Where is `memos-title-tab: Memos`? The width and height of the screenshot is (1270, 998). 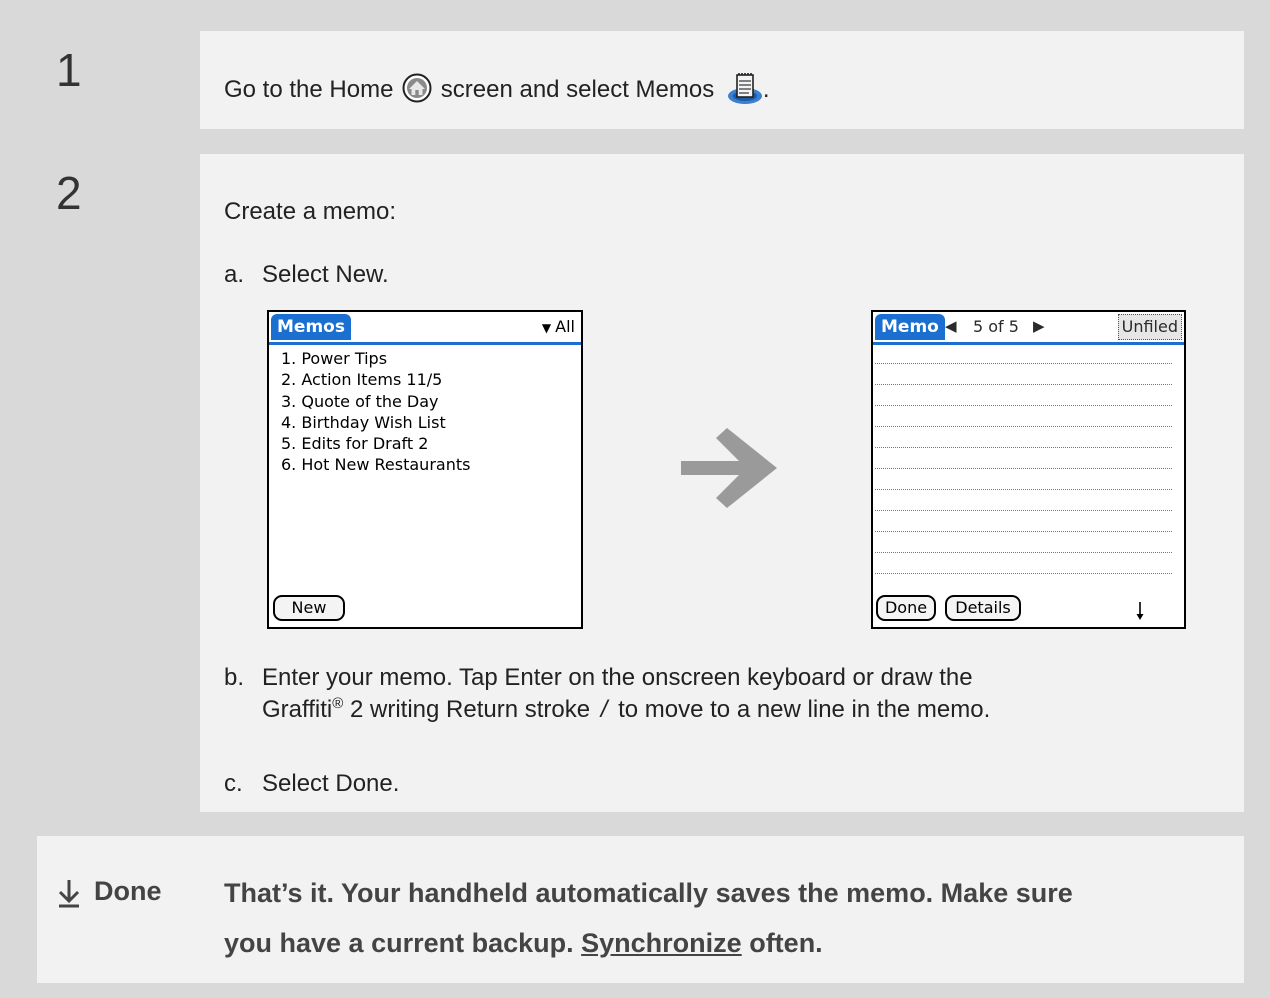 memos-title-tab: Memos is located at coordinates (311, 327).